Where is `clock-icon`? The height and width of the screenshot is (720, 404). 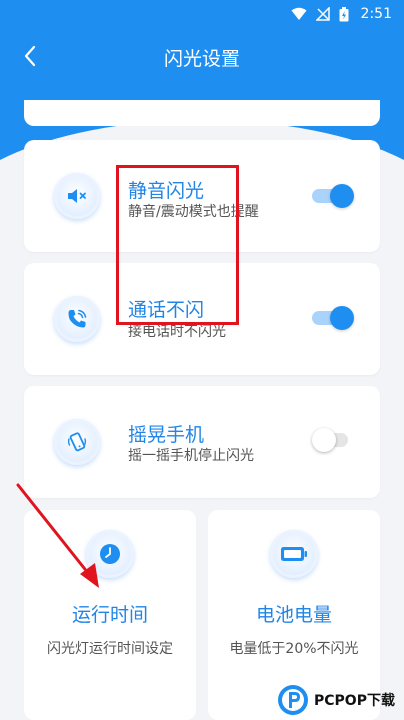 clock-icon is located at coordinates (110, 554).